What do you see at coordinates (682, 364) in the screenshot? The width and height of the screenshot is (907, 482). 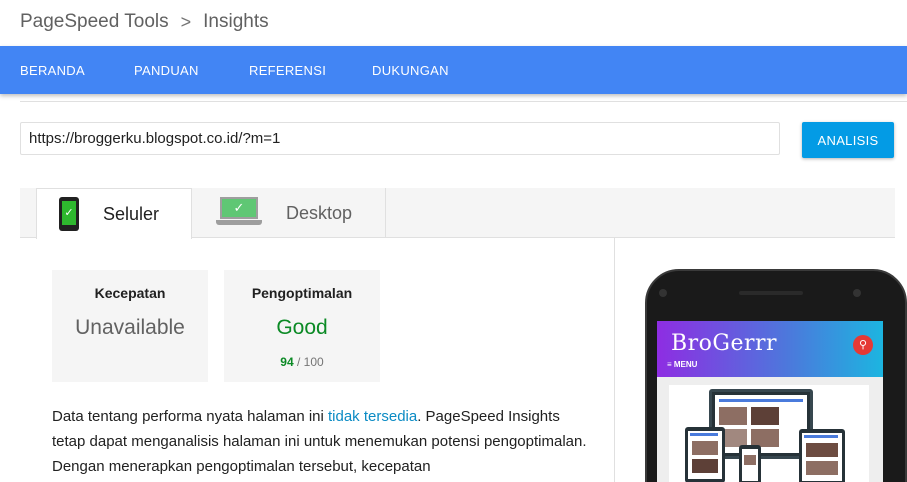 I see `preview-menu-icon: ≡ MENU` at bounding box center [682, 364].